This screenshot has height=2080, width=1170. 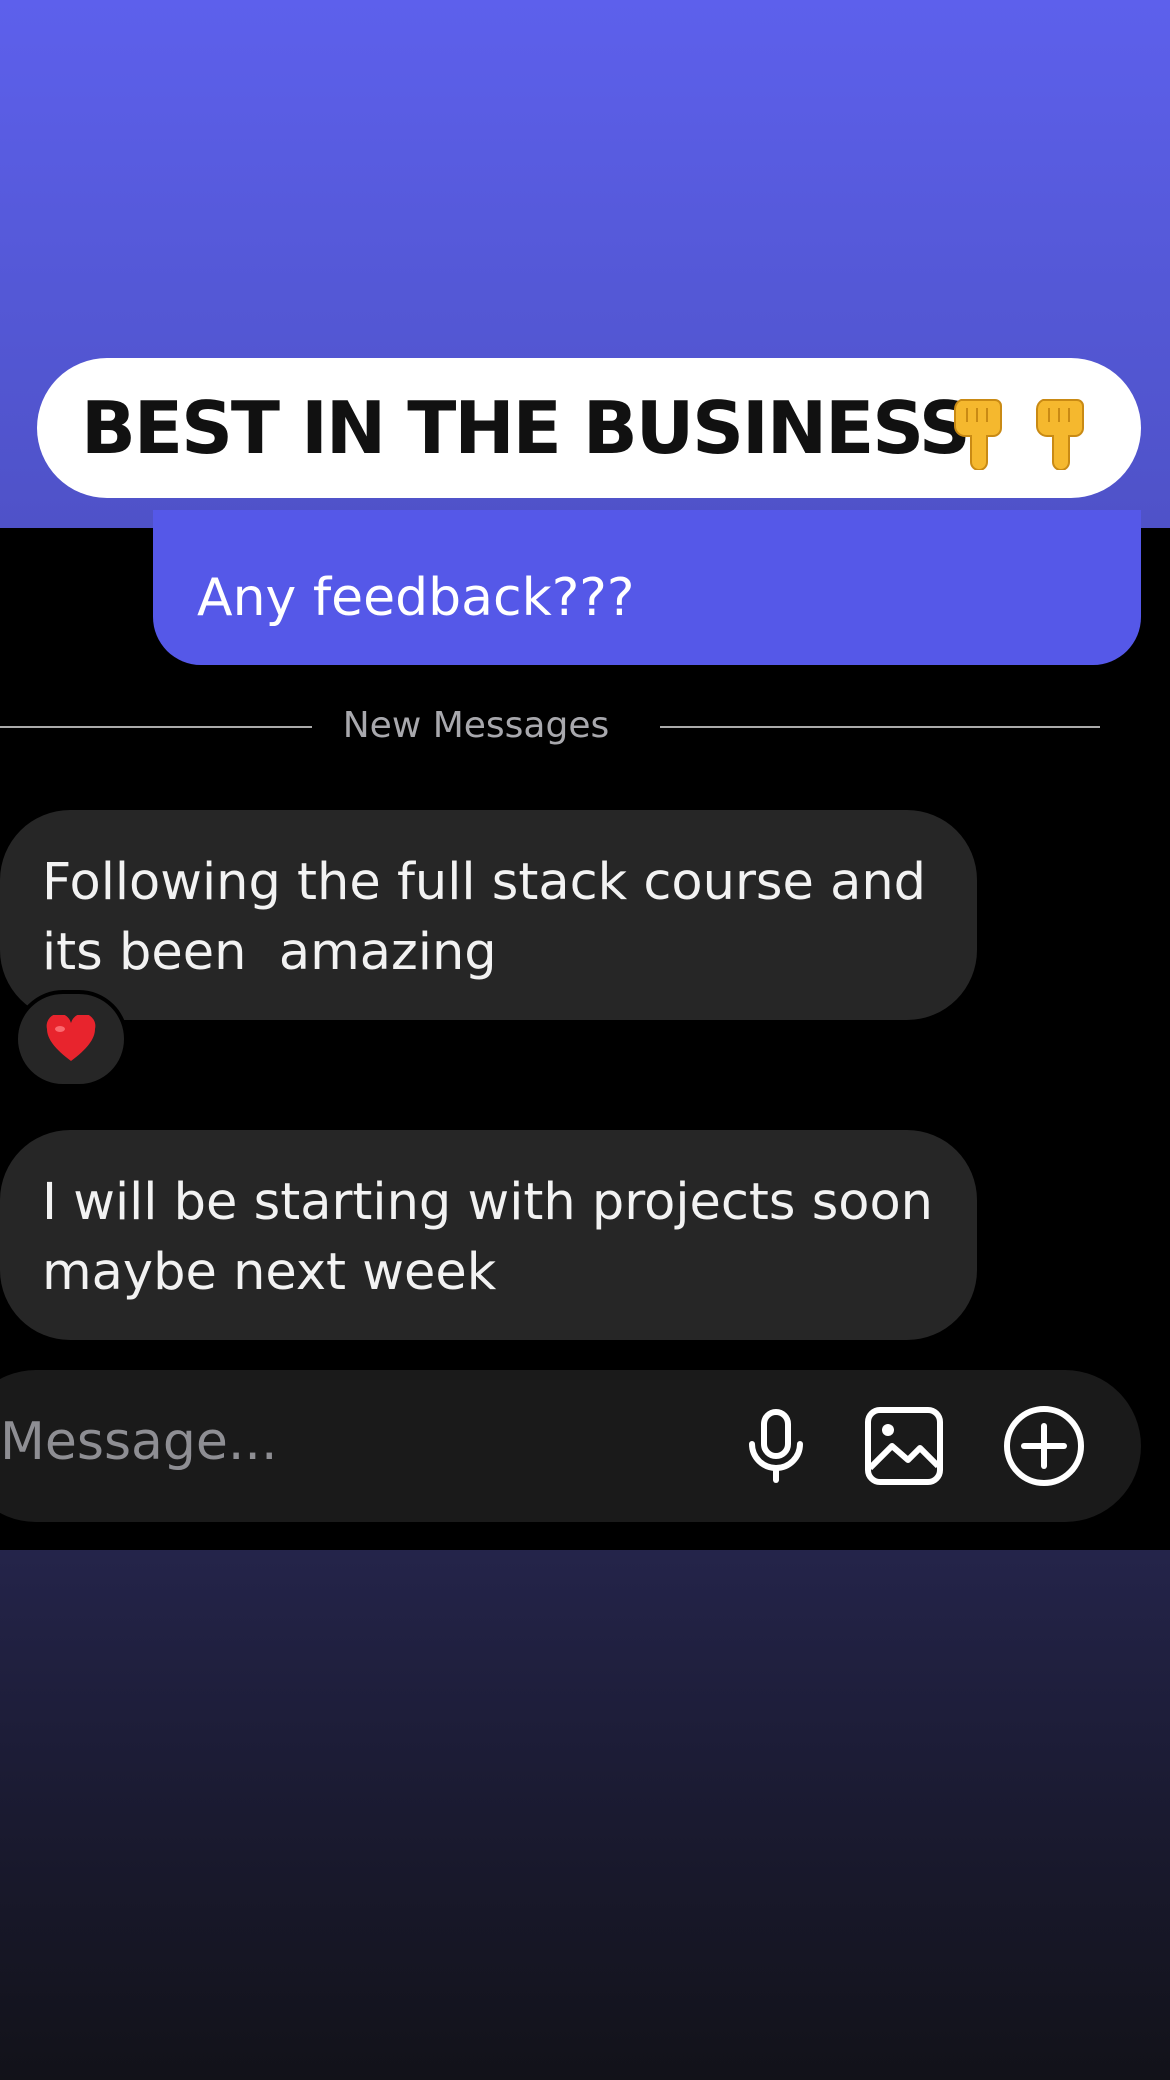 I want to click on new-messages-divider: New Messages, so click(x=476, y=725).